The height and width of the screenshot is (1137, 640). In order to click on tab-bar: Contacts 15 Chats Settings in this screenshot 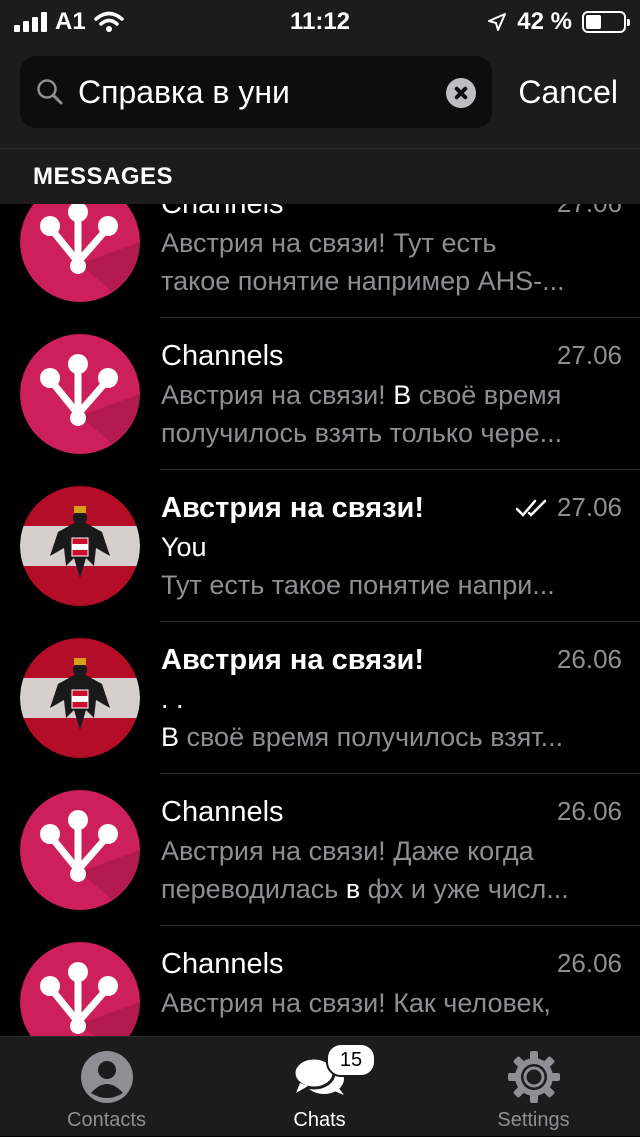, I will do `click(320, 1086)`.